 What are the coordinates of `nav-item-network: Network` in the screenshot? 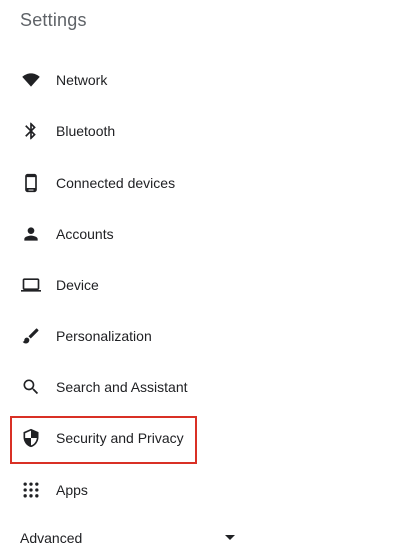 It's located at (130, 80).